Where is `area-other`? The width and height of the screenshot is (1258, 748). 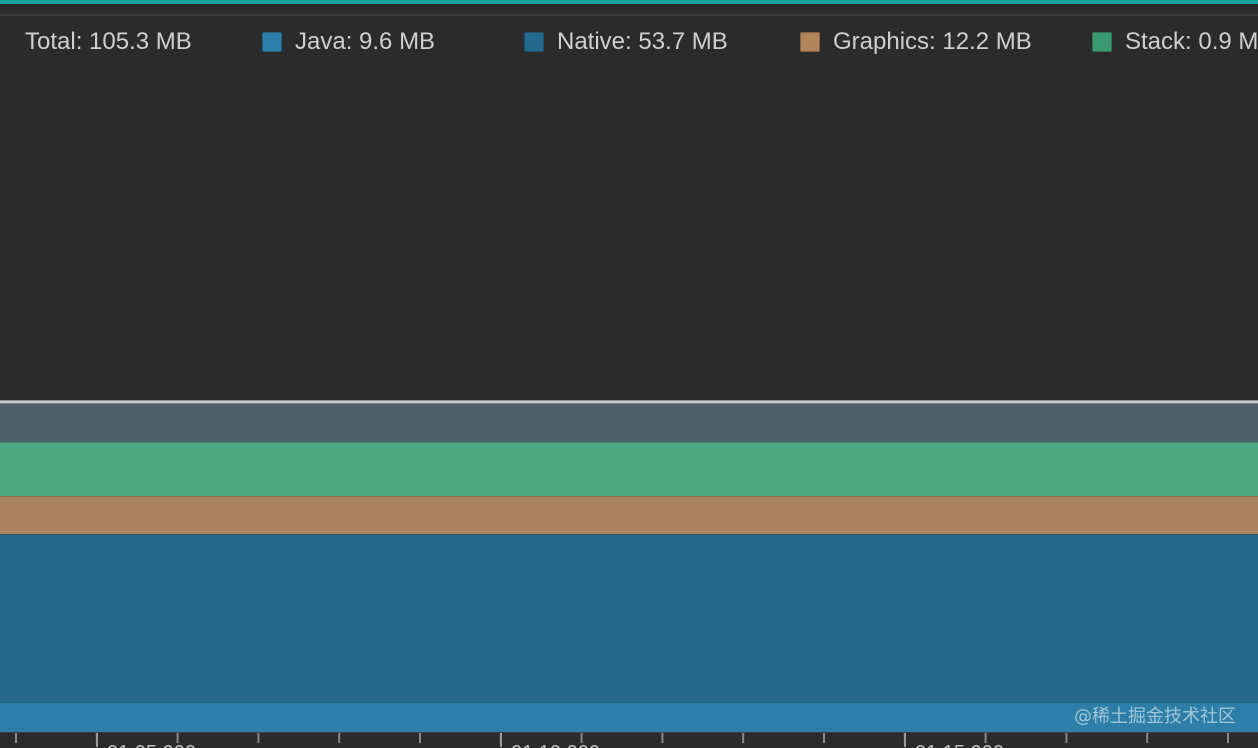
area-other is located at coordinates (629, 422).